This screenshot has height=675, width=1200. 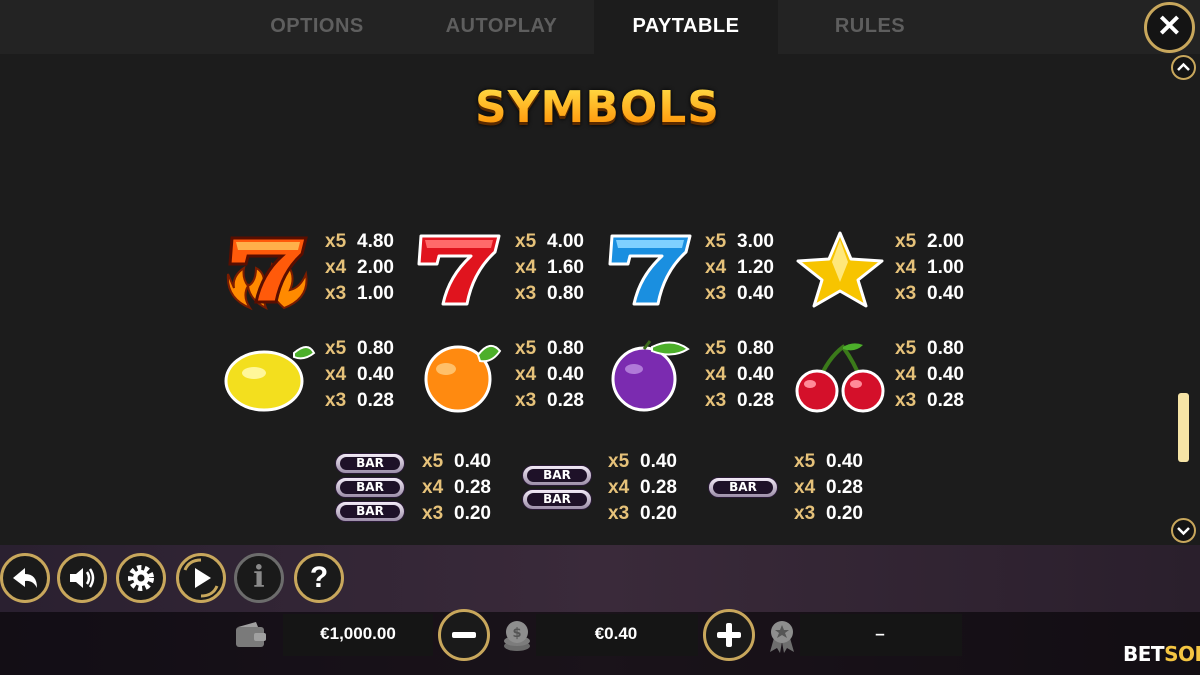 What do you see at coordinates (686, 27) in the screenshot?
I see `tab-paytable: PAYTABLE` at bounding box center [686, 27].